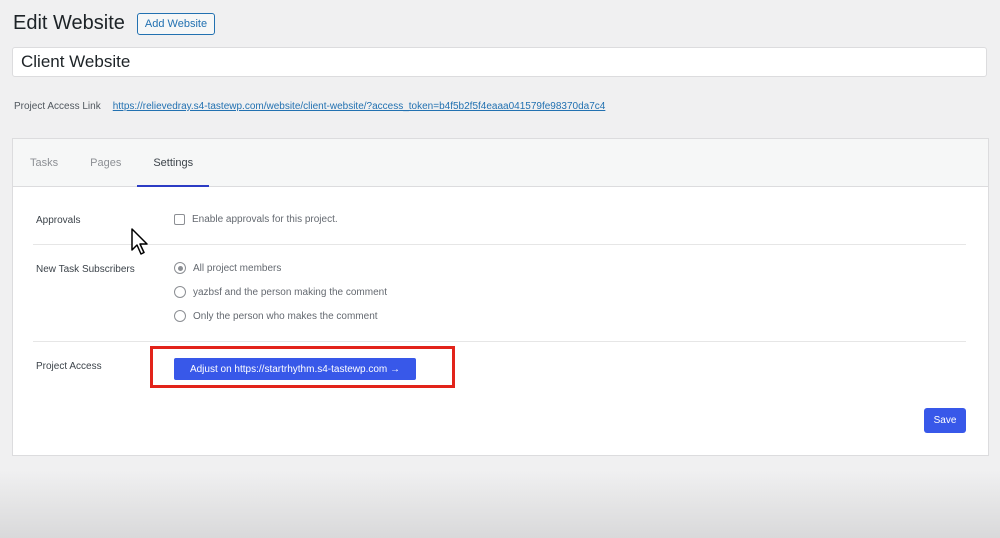 This screenshot has height=538, width=1000. Describe the element at coordinates (57, 106) in the screenshot. I see `project-access-link-label: Project Access Link` at that location.